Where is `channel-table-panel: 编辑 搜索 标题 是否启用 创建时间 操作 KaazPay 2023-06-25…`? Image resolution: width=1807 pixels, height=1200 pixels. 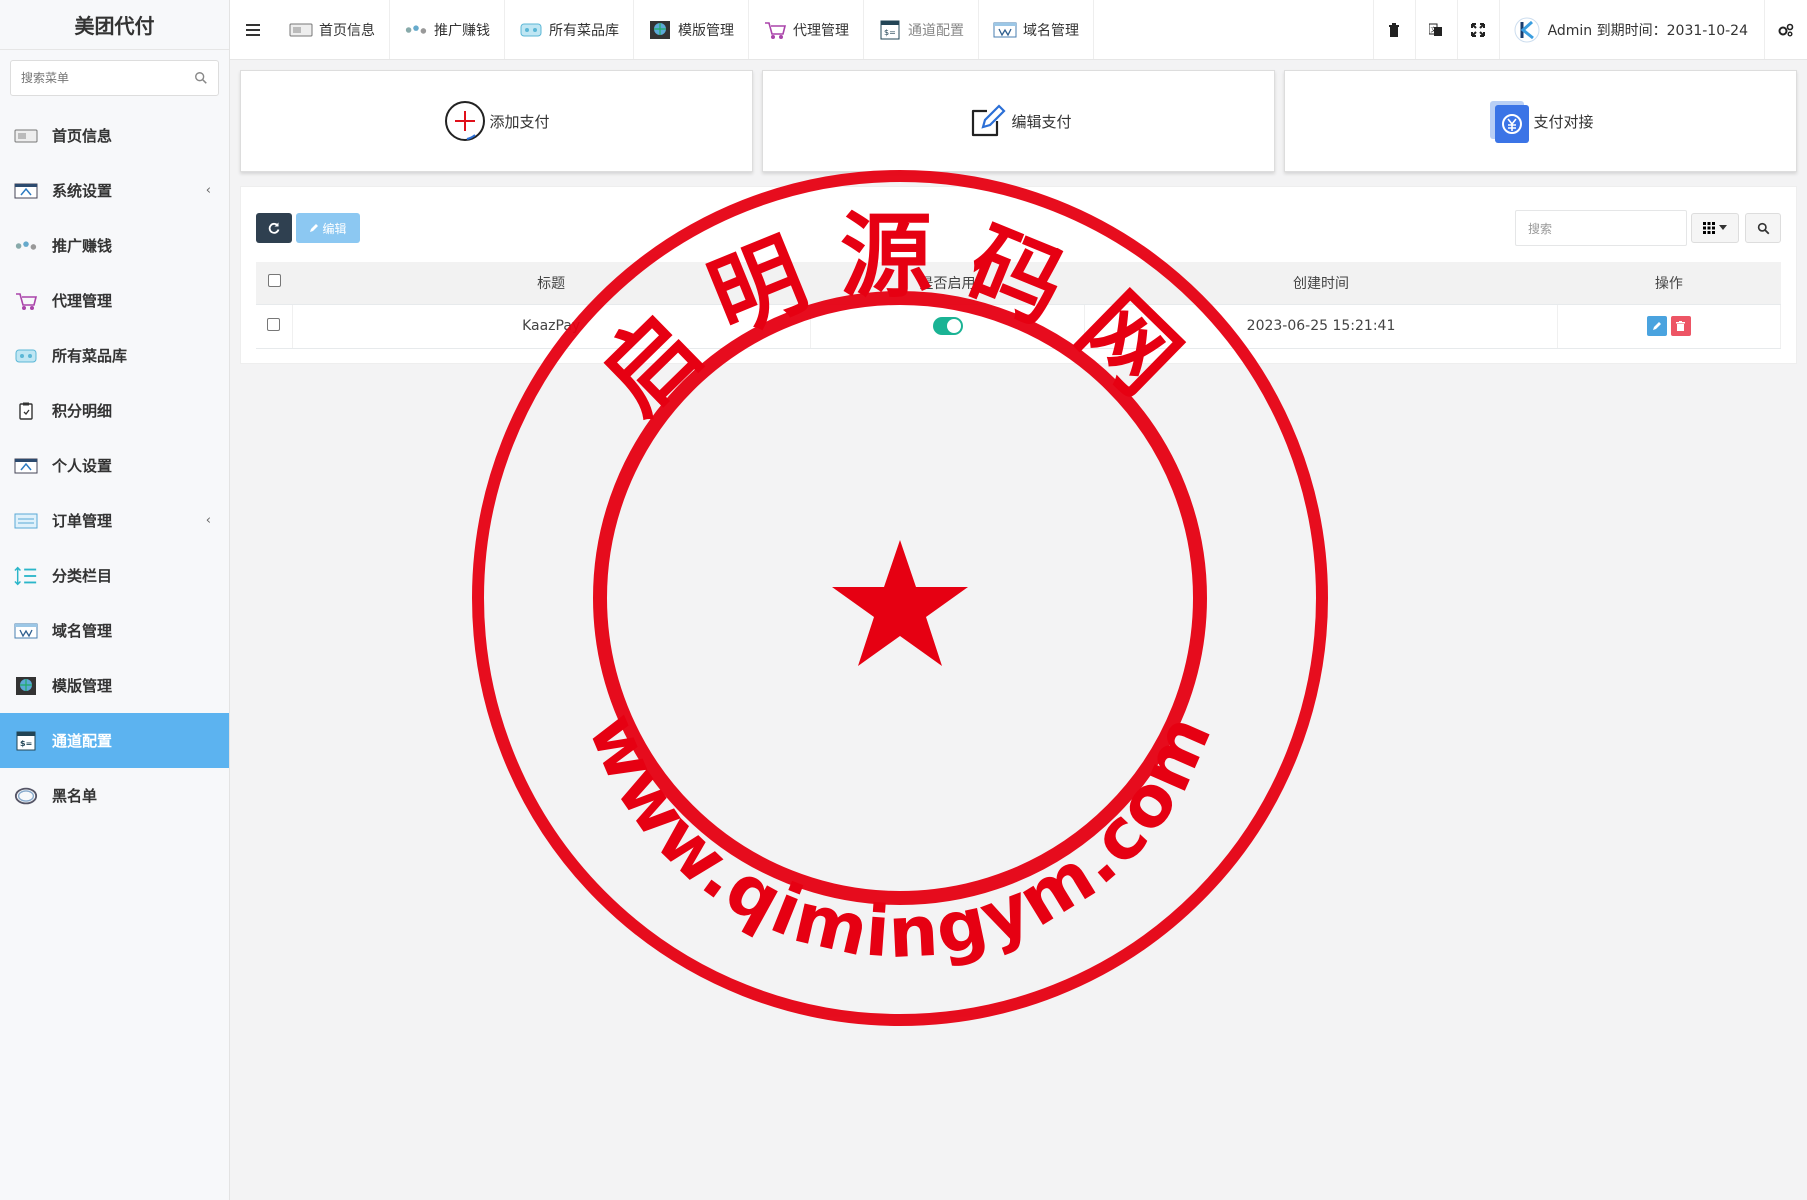 channel-table-panel: 编辑 搜索 标题 是否启用 创建时间 操作 KaazPay 2023-06-25… is located at coordinates (1018, 275).